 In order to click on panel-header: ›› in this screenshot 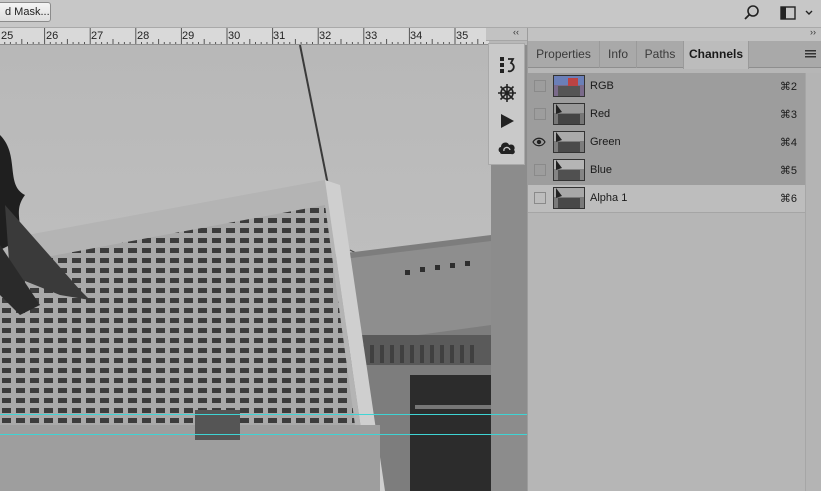, I will do `click(674, 34)`.